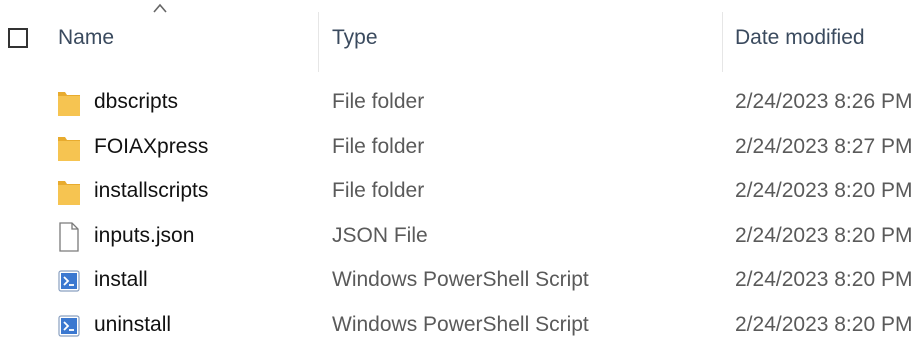 This screenshot has width=915, height=349. I want to click on file-date-modified: 2/24/2023 8:27 PM, so click(823, 147).